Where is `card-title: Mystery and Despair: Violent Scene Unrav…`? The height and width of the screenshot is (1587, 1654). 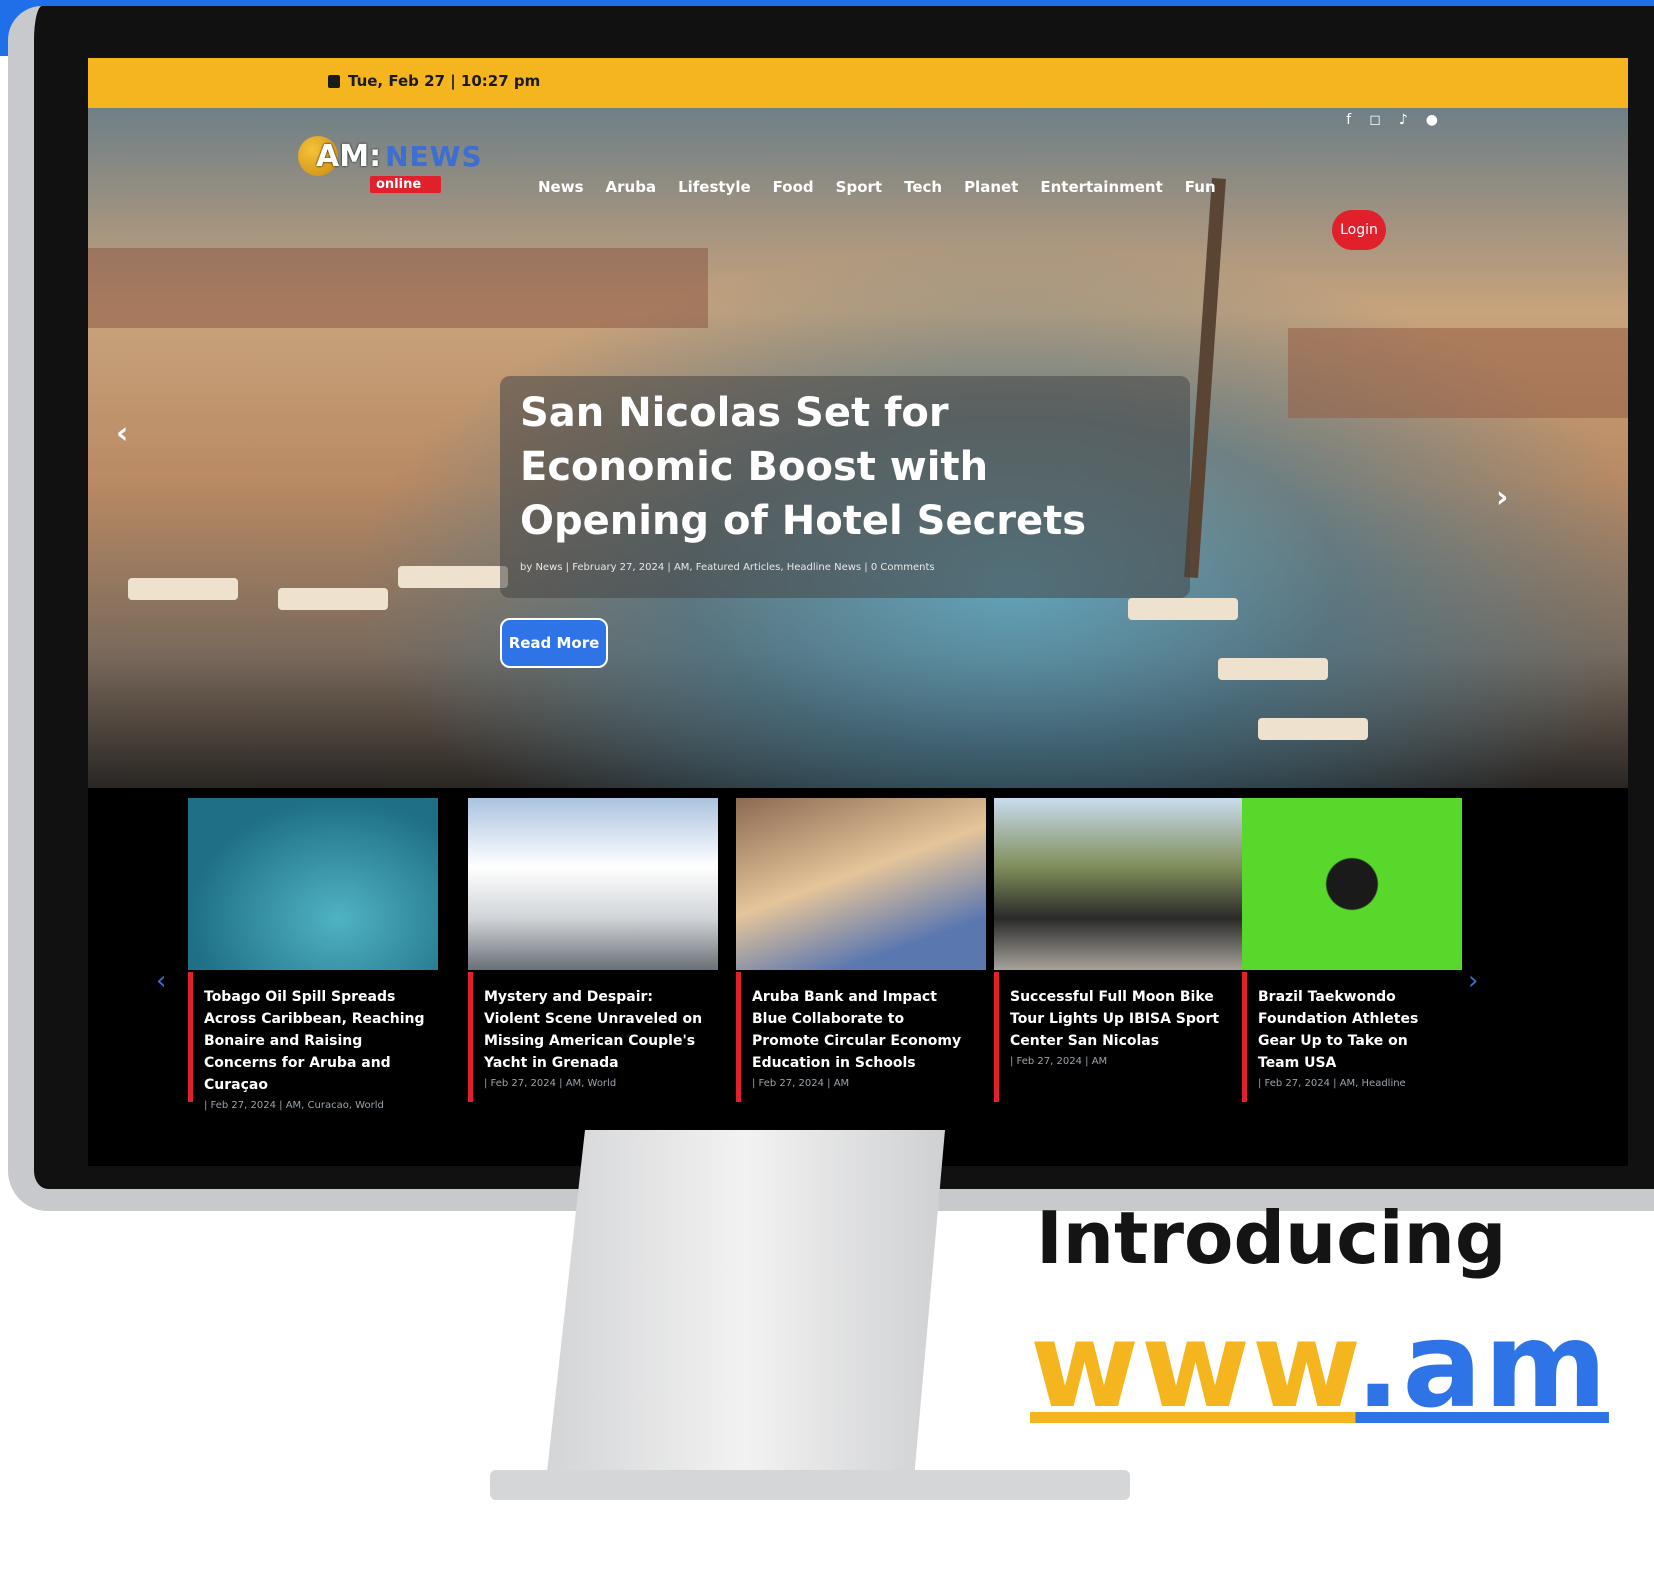
card-title: Mystery and Despair: Violent Scene Unrav… is located at coordinates (596, 1030).